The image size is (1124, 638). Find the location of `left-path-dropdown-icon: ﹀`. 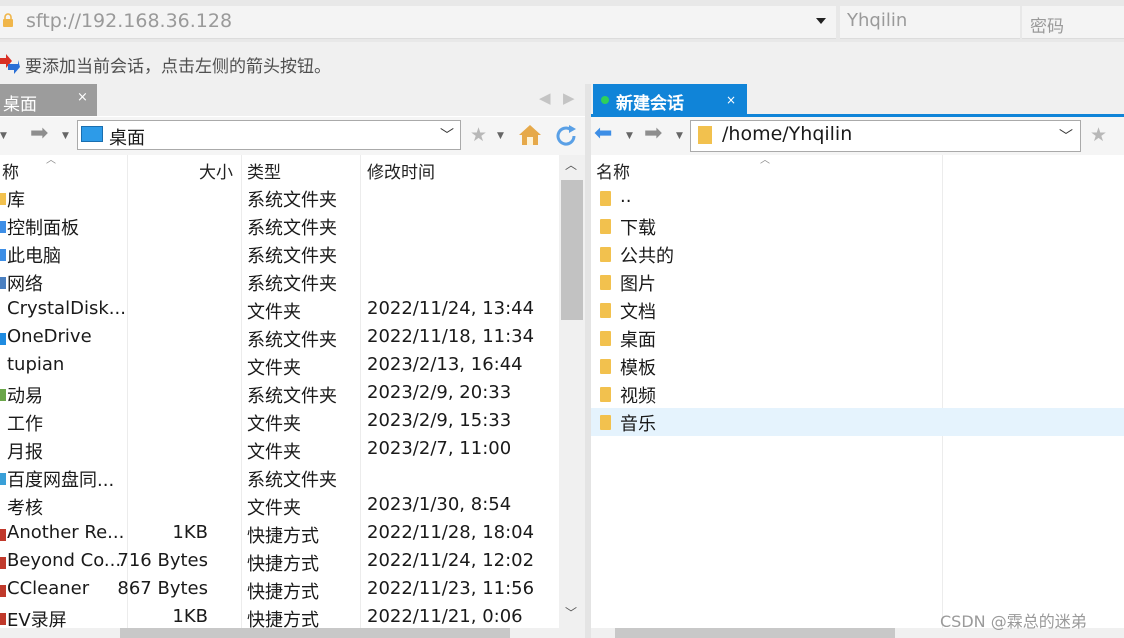

left-path-dropdown-icon: ﹀ is located at coordinates (447, 135).